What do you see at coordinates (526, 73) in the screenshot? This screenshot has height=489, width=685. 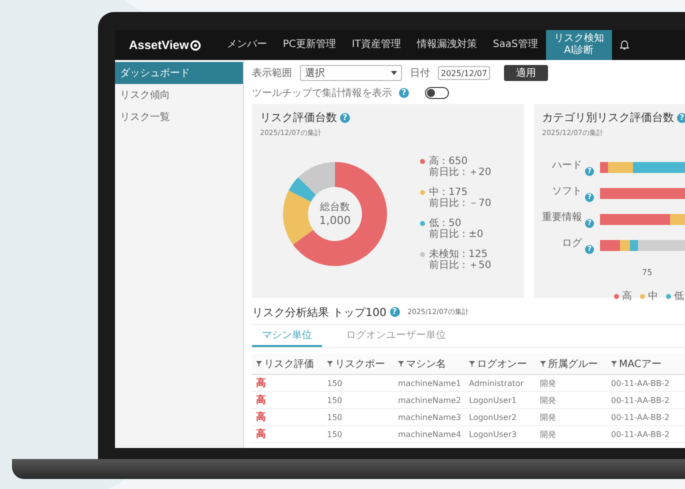 I see `apply-button: 適用` at bounding box center [526, 73].